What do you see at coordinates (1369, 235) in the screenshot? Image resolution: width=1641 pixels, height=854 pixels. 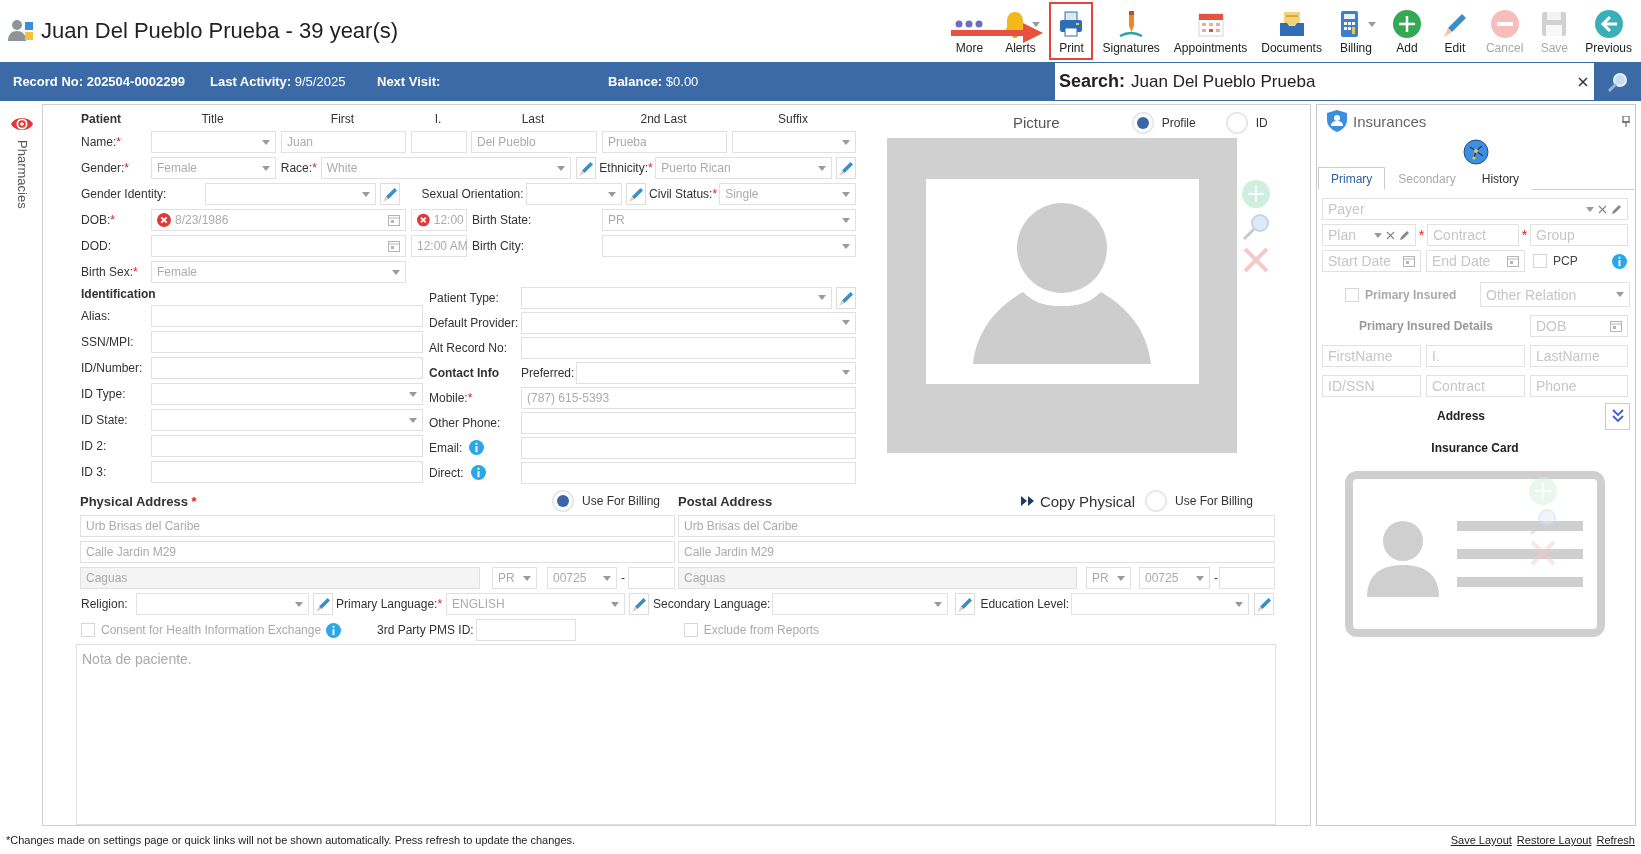 I see `dropdown-field: Plan` at bounding box center [1369, 235].